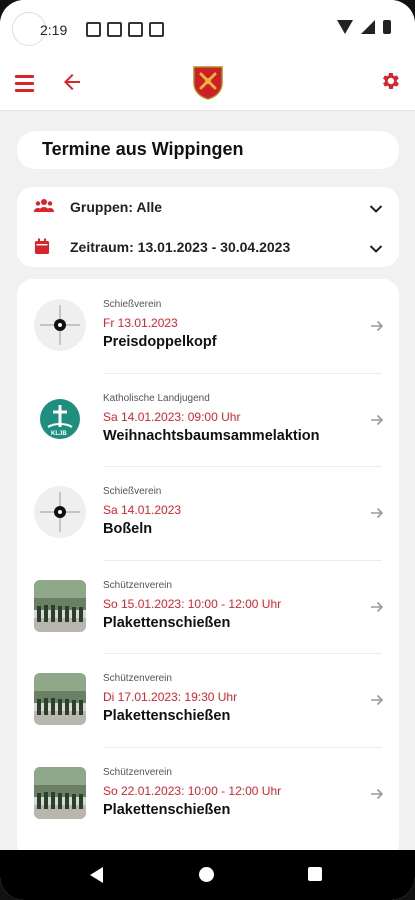  What do you see at coordinates (24, 83) in the screenshot?
I see `menu-icon` at bounding box center [24, 83].